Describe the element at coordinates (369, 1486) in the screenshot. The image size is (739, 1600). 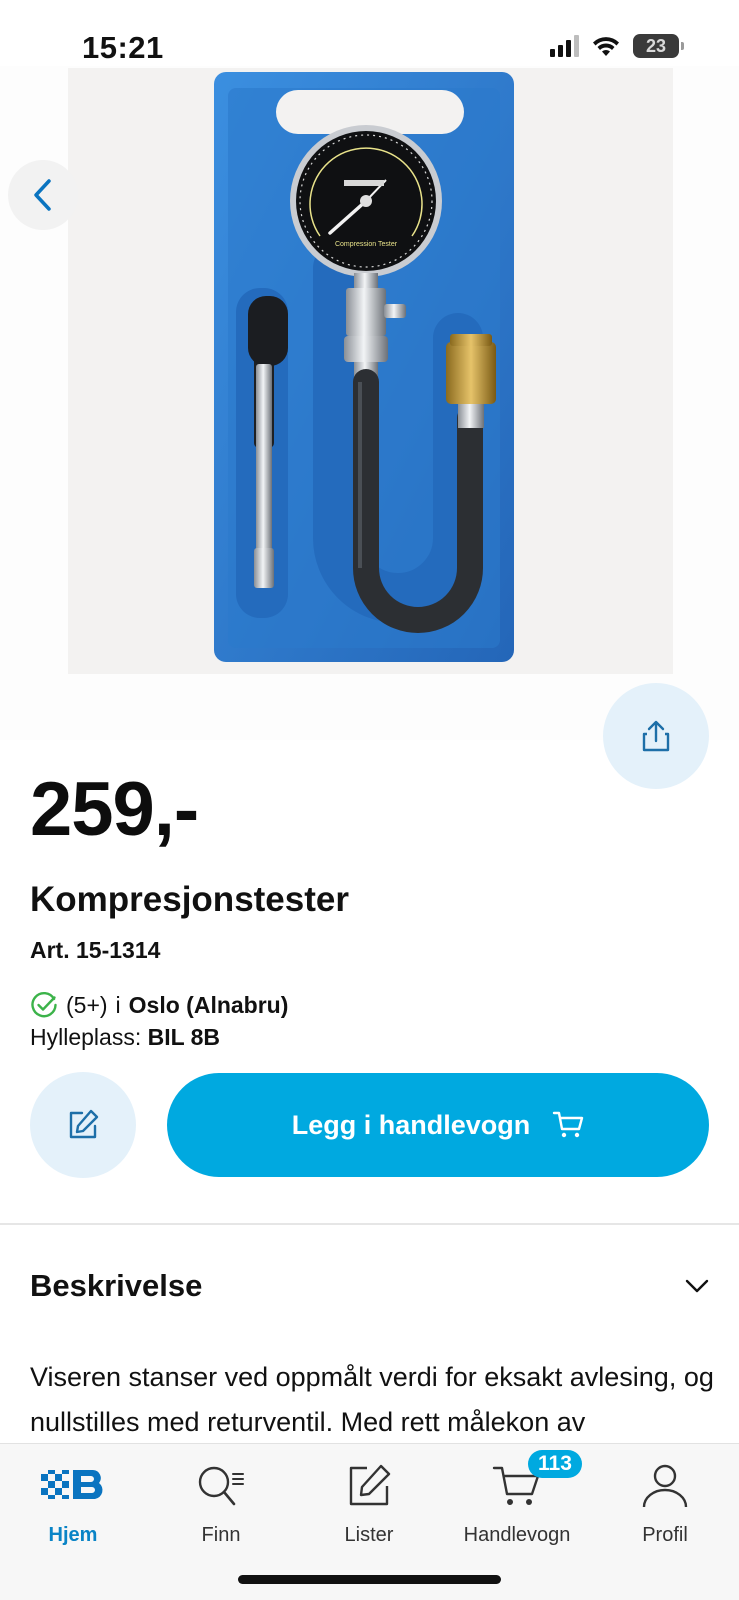
I see `edit-list-icon` at that location.